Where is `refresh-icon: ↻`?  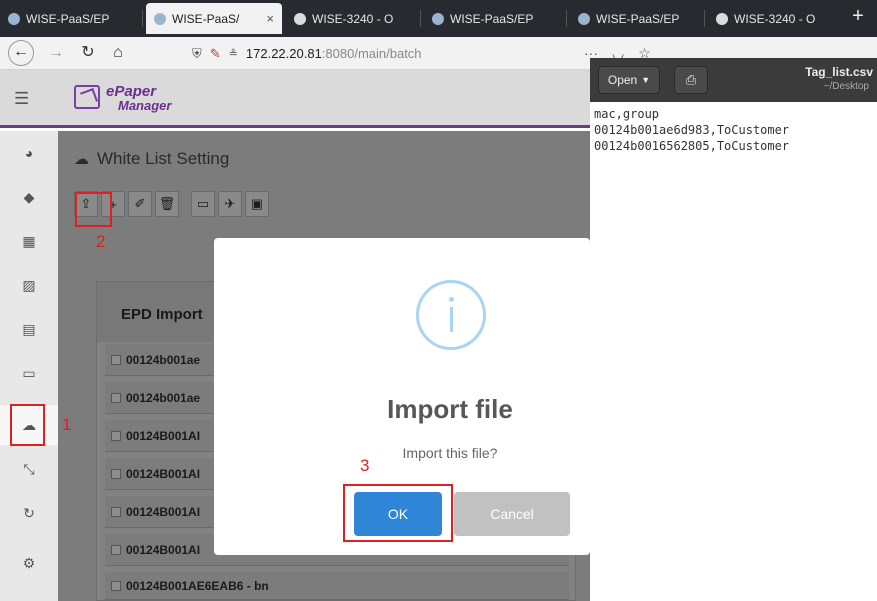
refresh-icon: ↻ is located at coordinates (29, 512).